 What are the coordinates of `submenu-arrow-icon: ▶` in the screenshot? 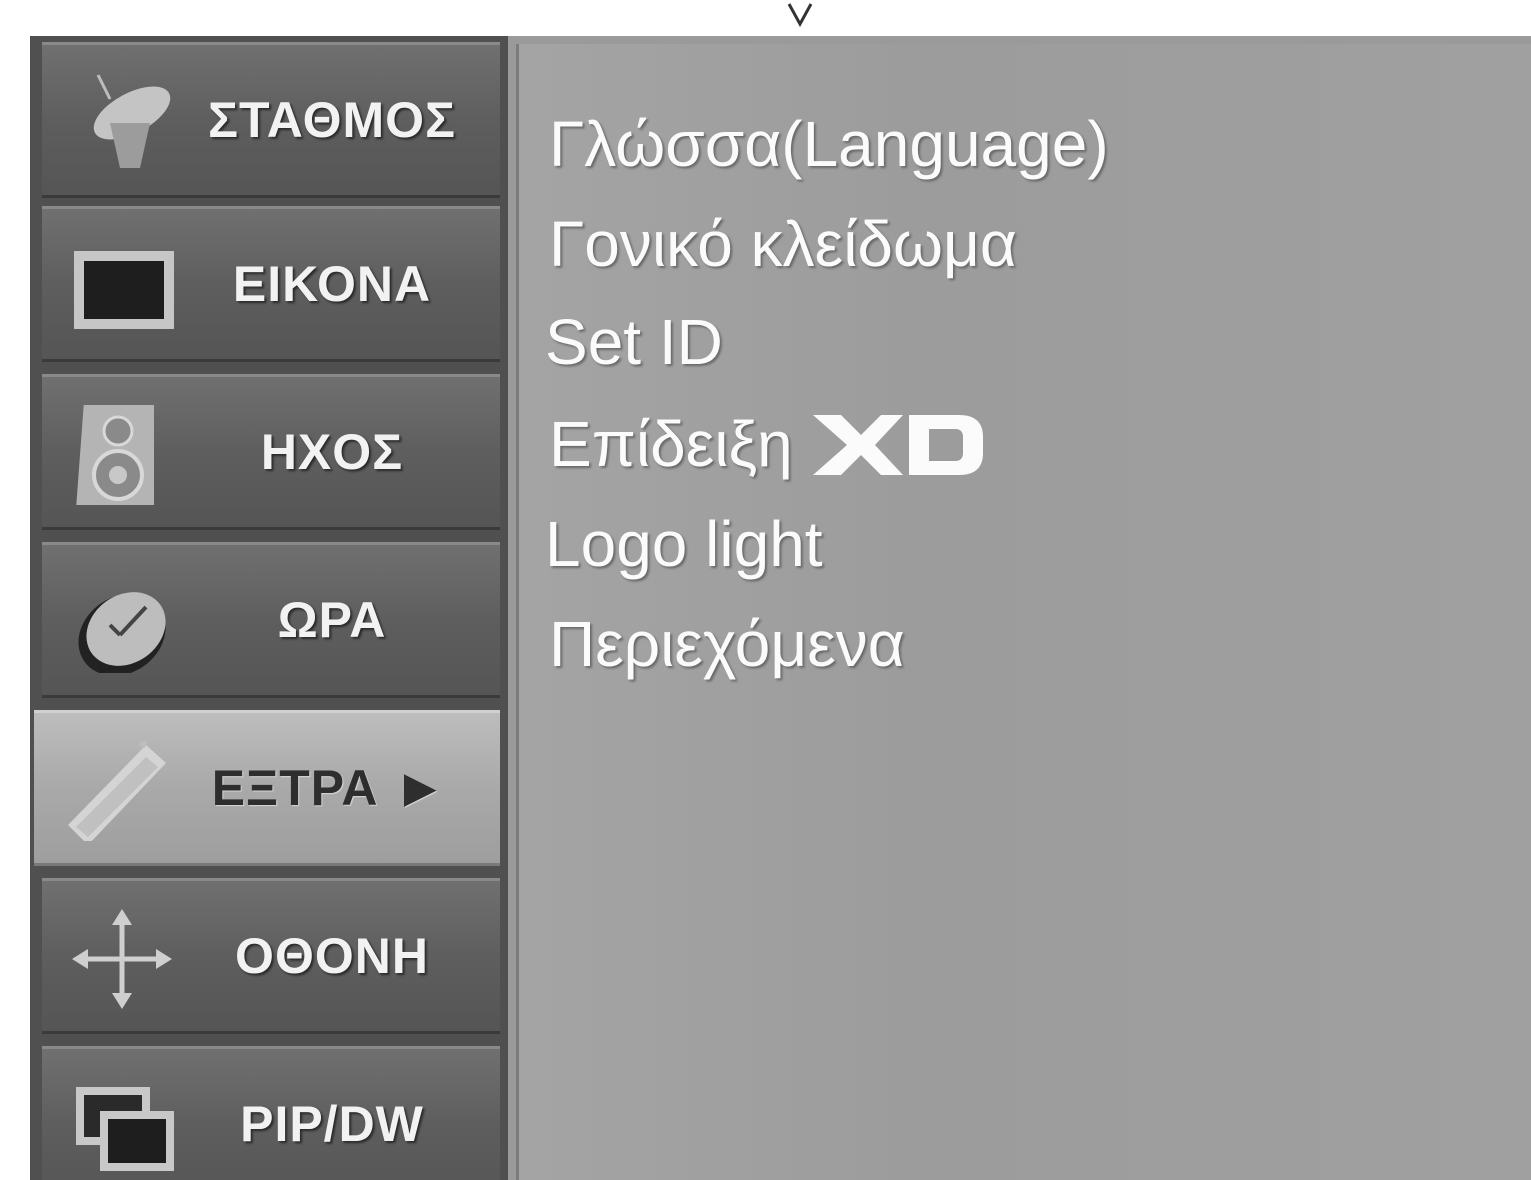 It's located at (420, 788).